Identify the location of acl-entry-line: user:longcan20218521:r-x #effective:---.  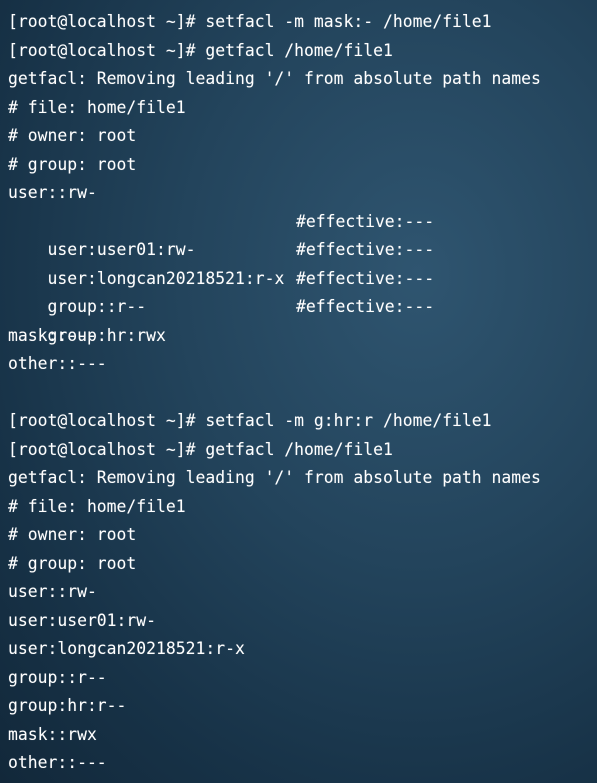
(302, 262).